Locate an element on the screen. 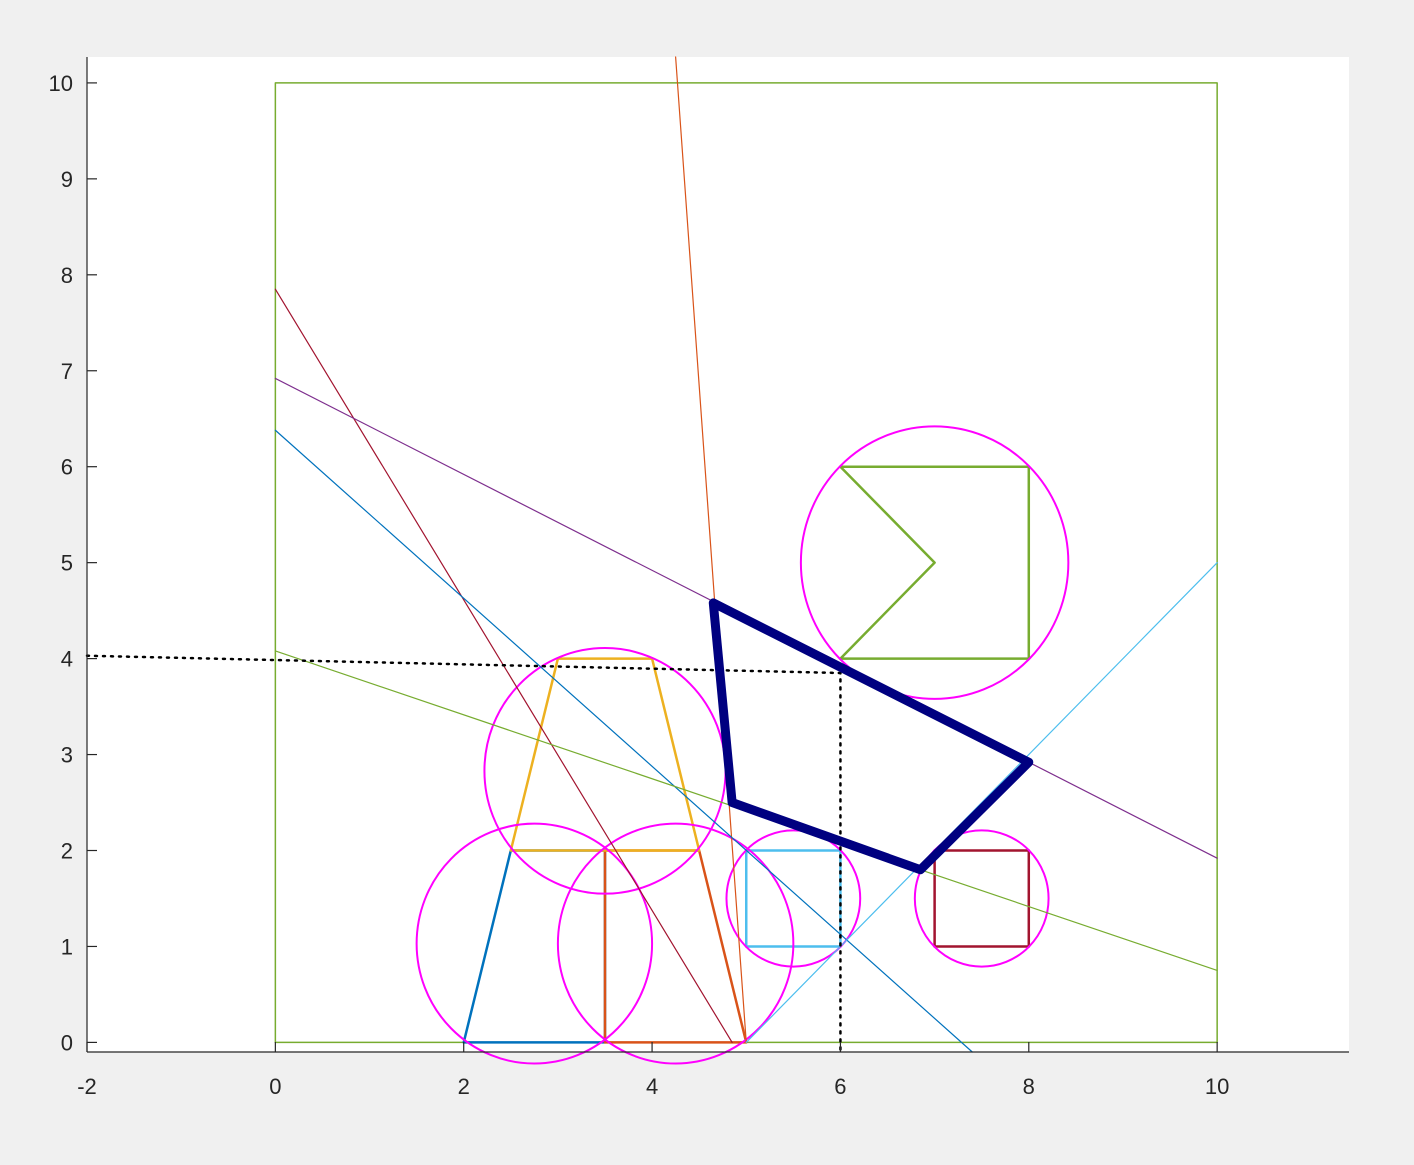 The image size is (1414, 1165). x-tick-label: -2 is located at coordinates (87, 1086).